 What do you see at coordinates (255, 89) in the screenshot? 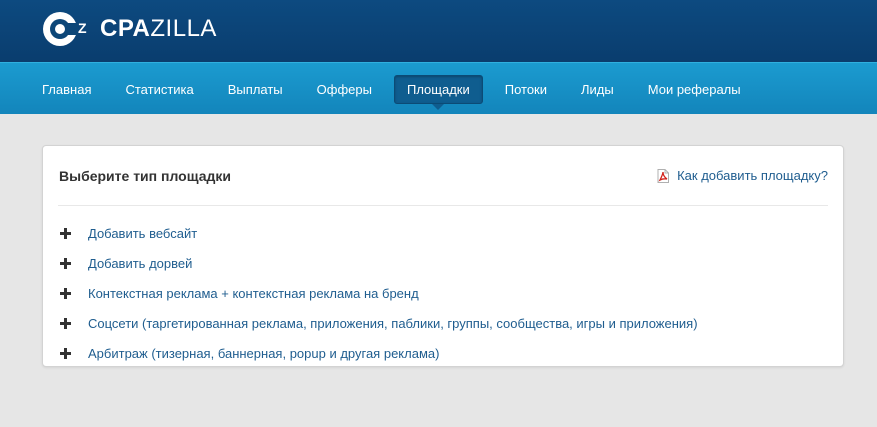
I see `nav-item-payouts: Выплаты` at bounding box center [255, 89].